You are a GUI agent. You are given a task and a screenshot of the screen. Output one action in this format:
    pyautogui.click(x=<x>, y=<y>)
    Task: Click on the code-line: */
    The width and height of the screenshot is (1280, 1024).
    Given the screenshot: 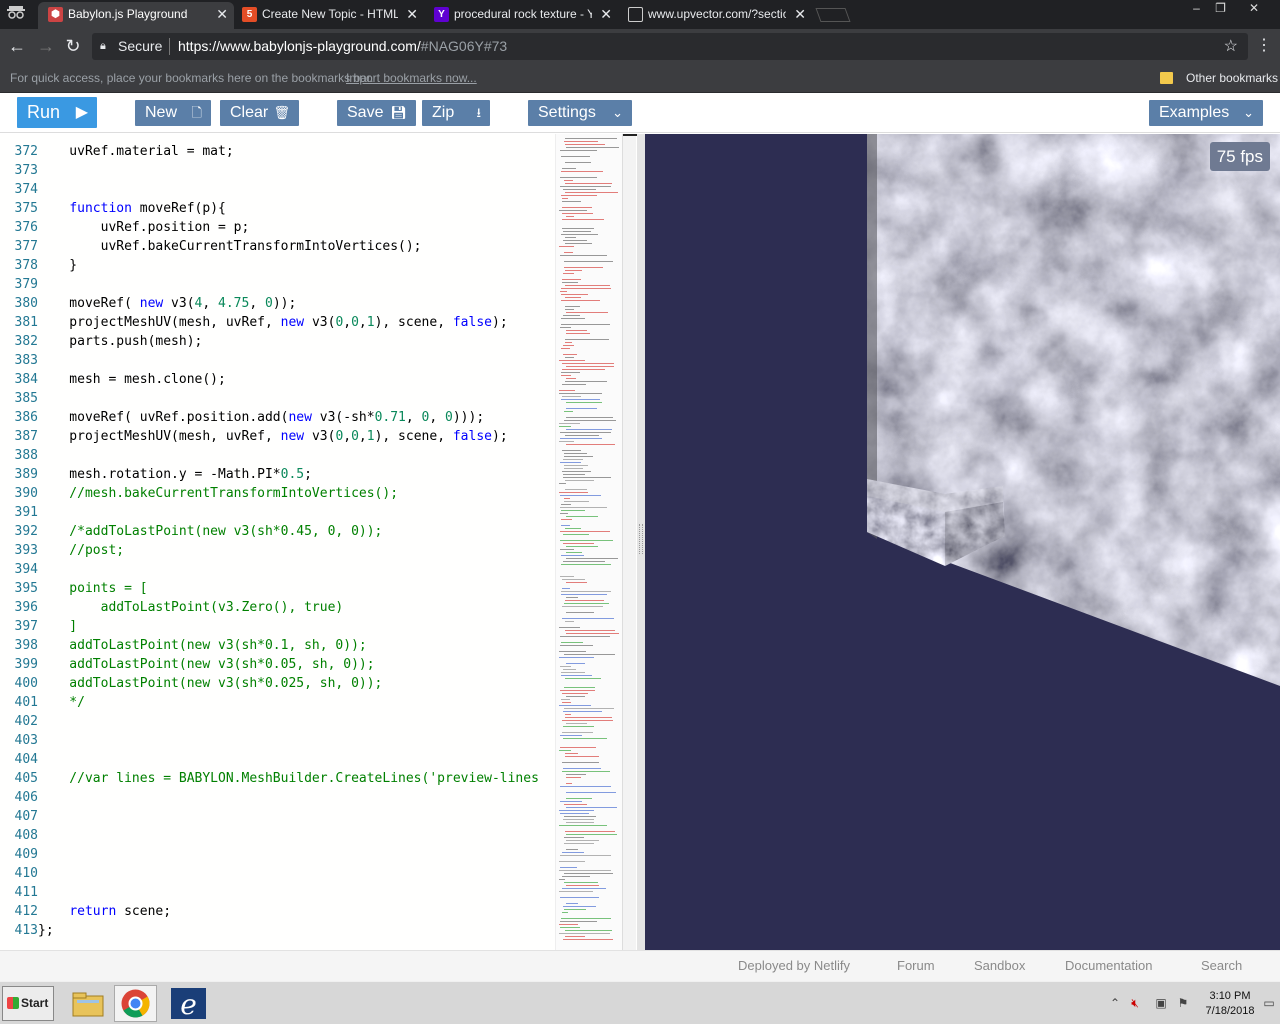 What is the action you would take?
    pyautogui.click(x=61, y=702)
    